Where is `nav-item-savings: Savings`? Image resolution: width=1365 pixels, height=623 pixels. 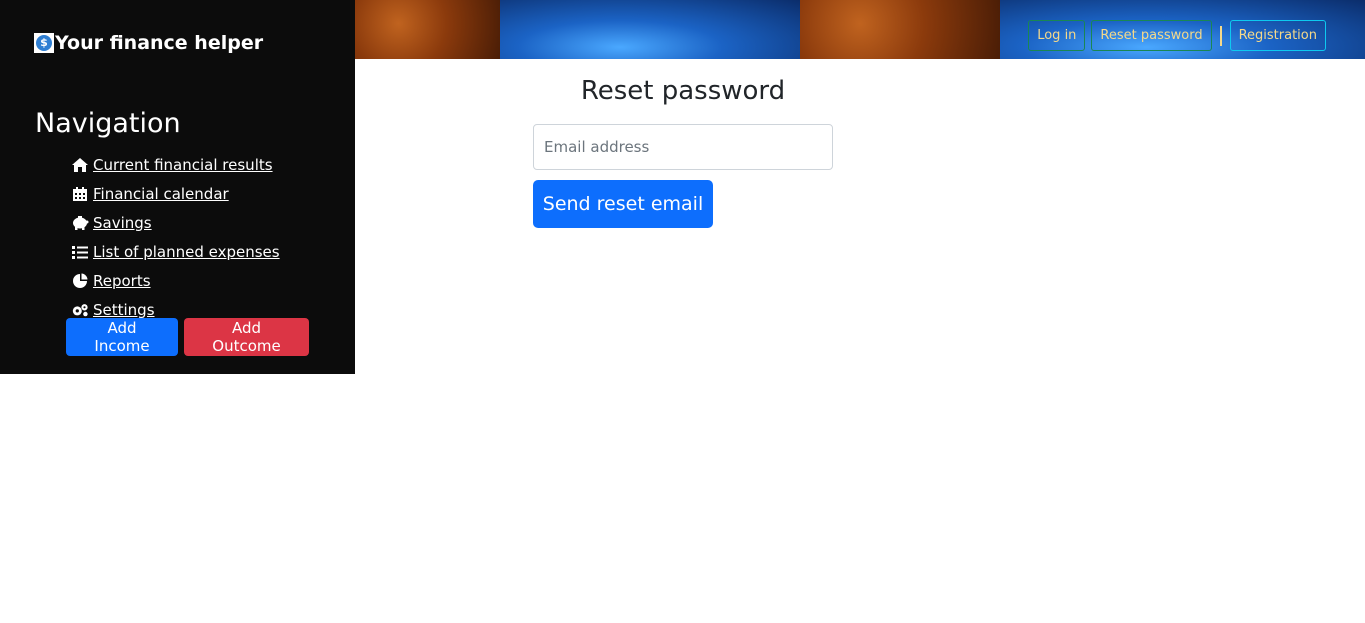 nav-item-savings: Savings is located at coordinates (175, 222).